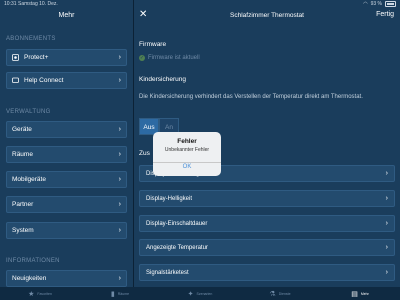  Describe the element at coordinates (187, 141) in the screenshot. I see `alert-title: Fehler` at that location.